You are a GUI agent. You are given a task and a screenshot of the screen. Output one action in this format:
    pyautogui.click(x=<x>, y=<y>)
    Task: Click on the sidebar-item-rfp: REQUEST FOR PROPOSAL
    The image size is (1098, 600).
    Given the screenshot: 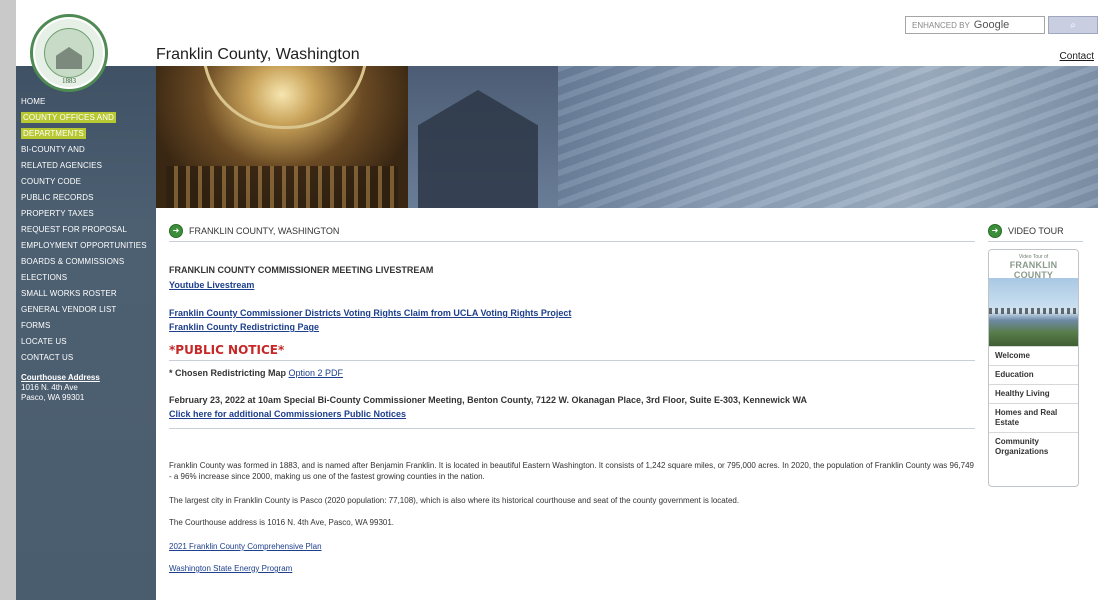 What is the action you would take?
    pyautogui.click(x=88, y=230)
    